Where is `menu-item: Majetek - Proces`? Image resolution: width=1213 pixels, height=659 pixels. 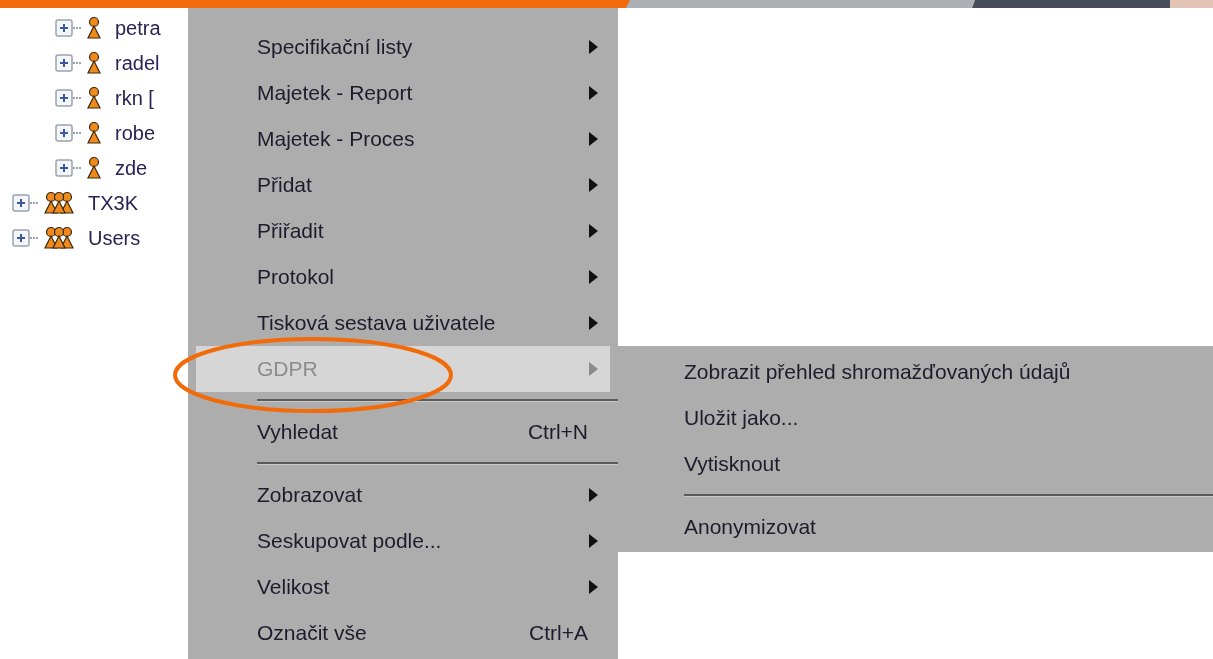
menu-item: Majetek - Proces is located at coordinates (403, 139).